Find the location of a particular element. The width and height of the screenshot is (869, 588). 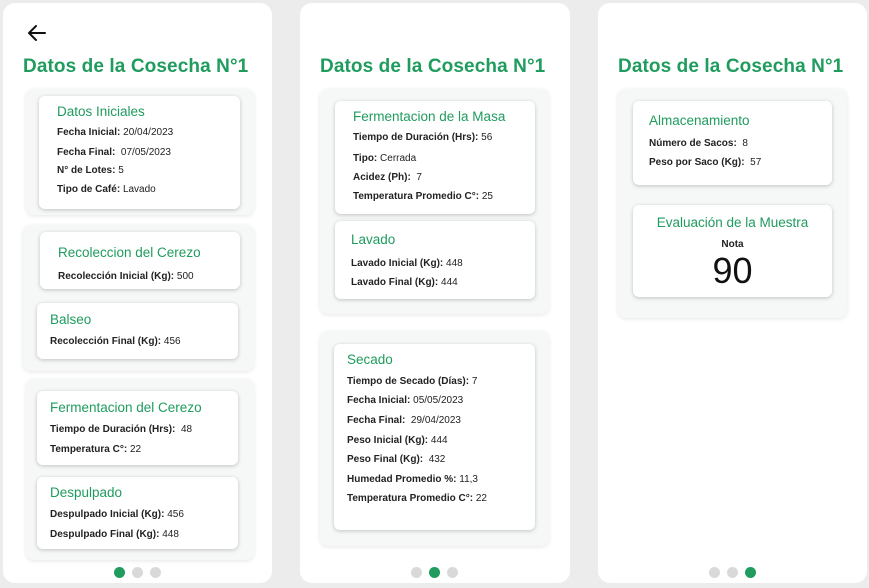

field-humedad: Humedad Promedio %: 11,3 is located at coordinates (412, 479).